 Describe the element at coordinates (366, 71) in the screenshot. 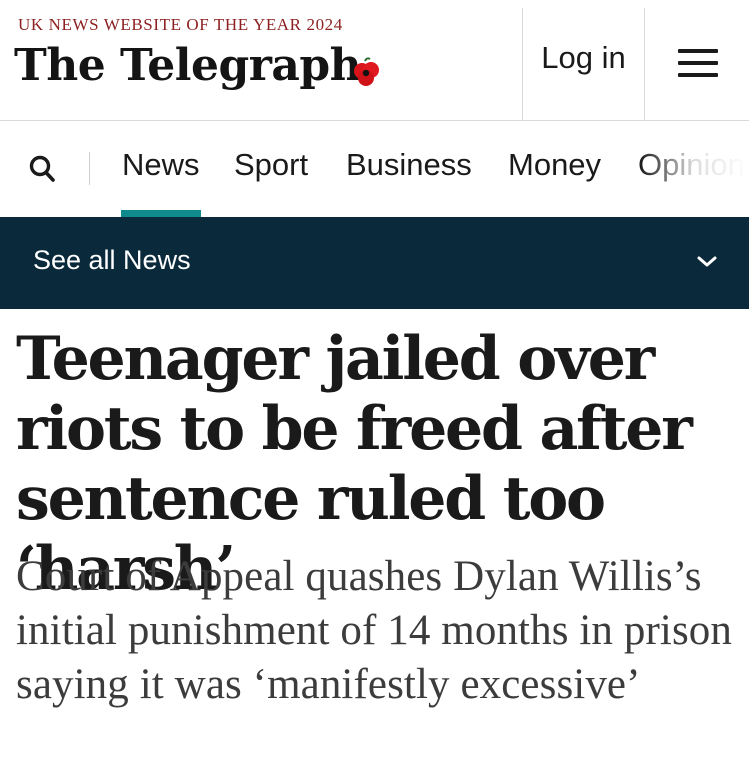

I see `poppy-icon` at that location.